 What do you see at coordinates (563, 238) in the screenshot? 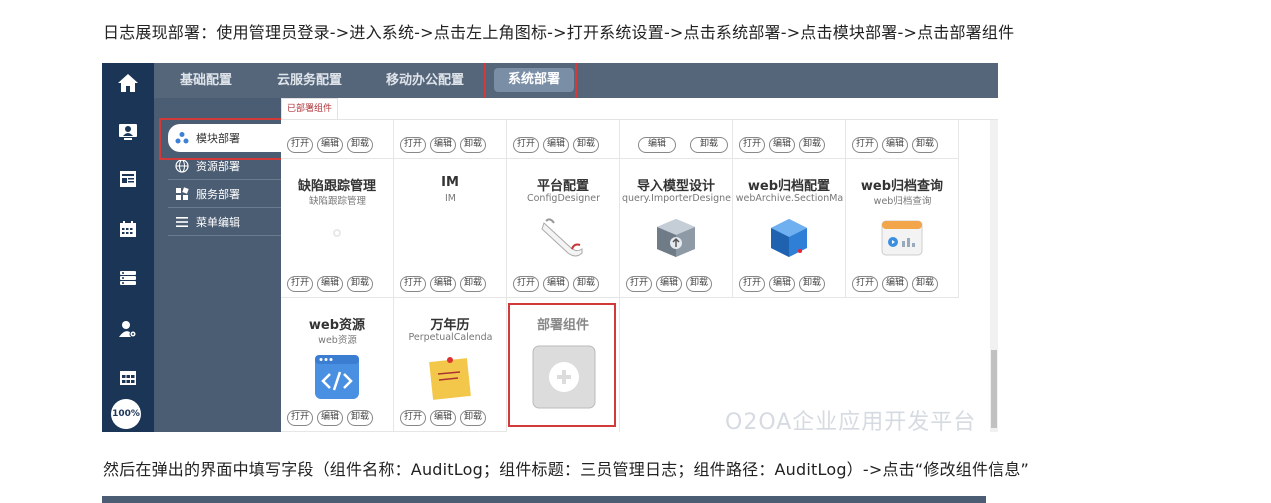
I see `scroll-icon` at bounding box center [563, 238].